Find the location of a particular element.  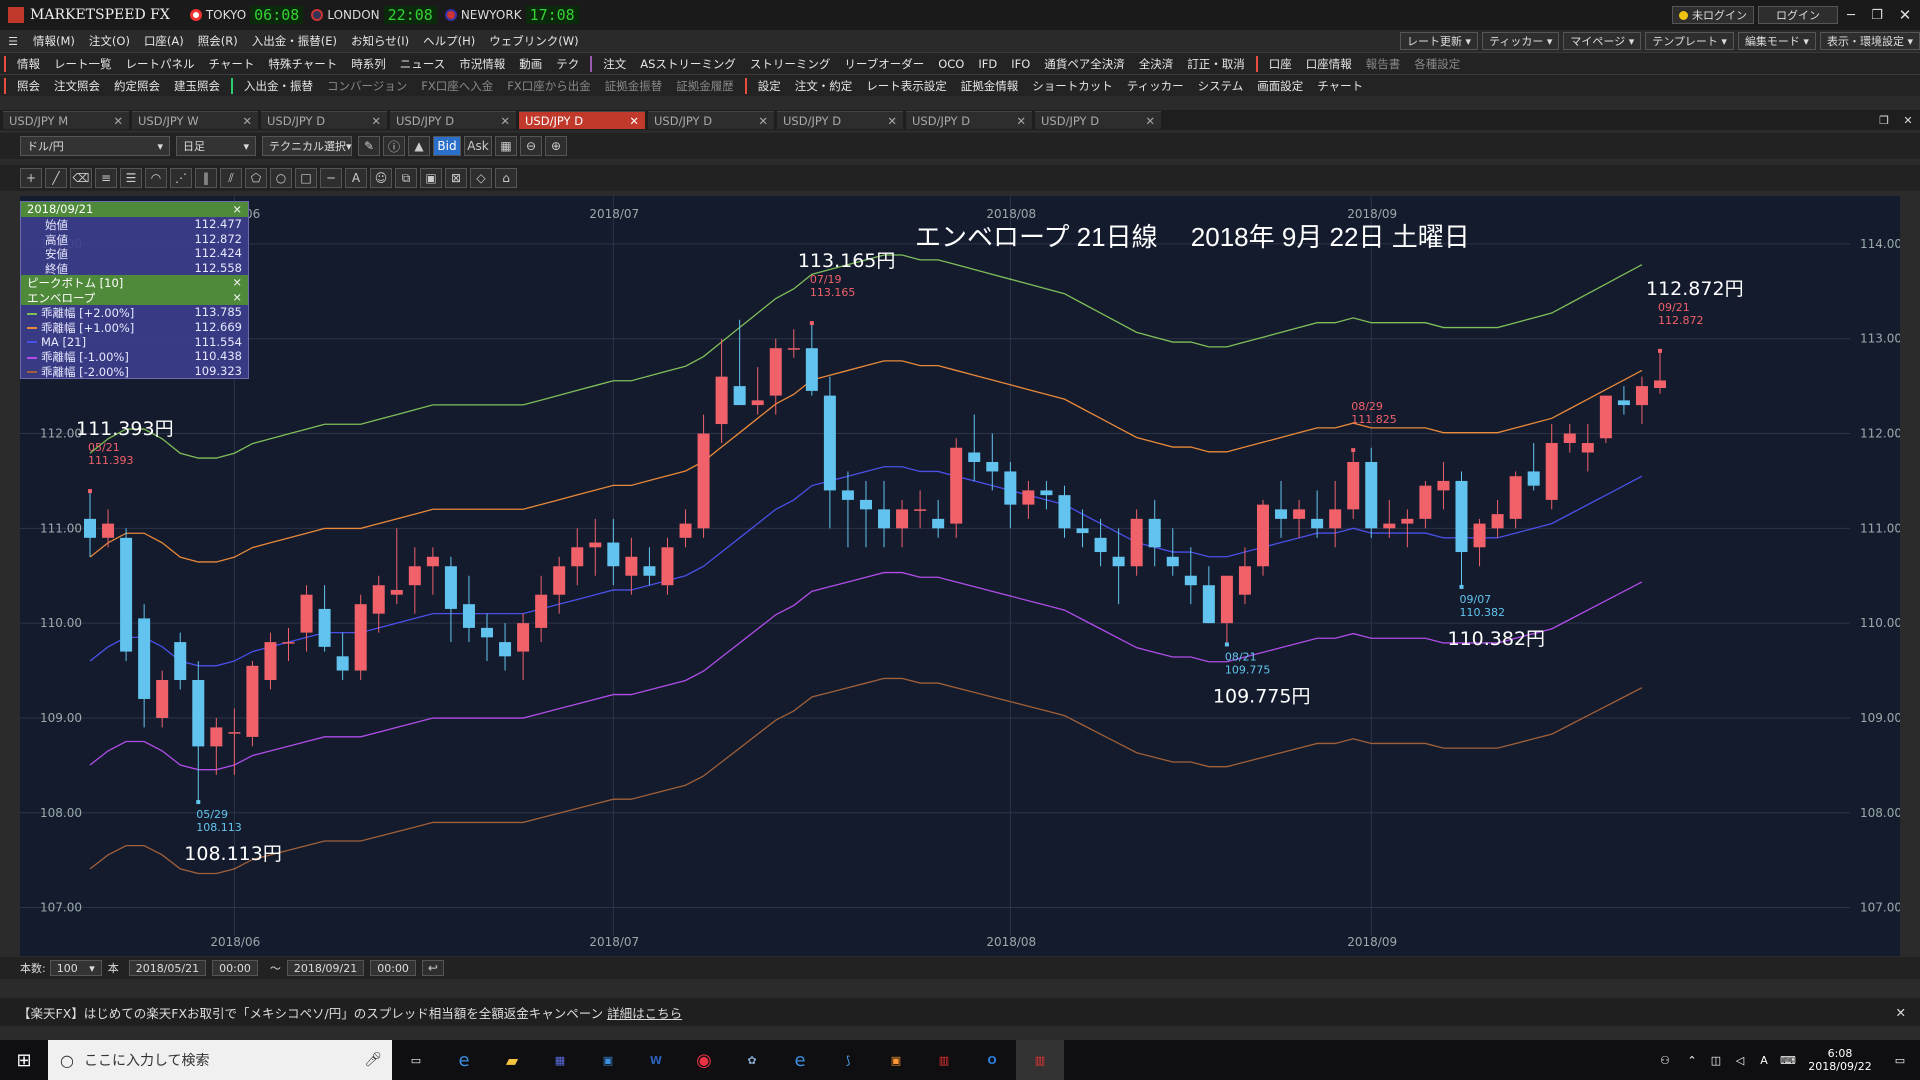

ime-icon: A is located at coordinates (1764, 1060).